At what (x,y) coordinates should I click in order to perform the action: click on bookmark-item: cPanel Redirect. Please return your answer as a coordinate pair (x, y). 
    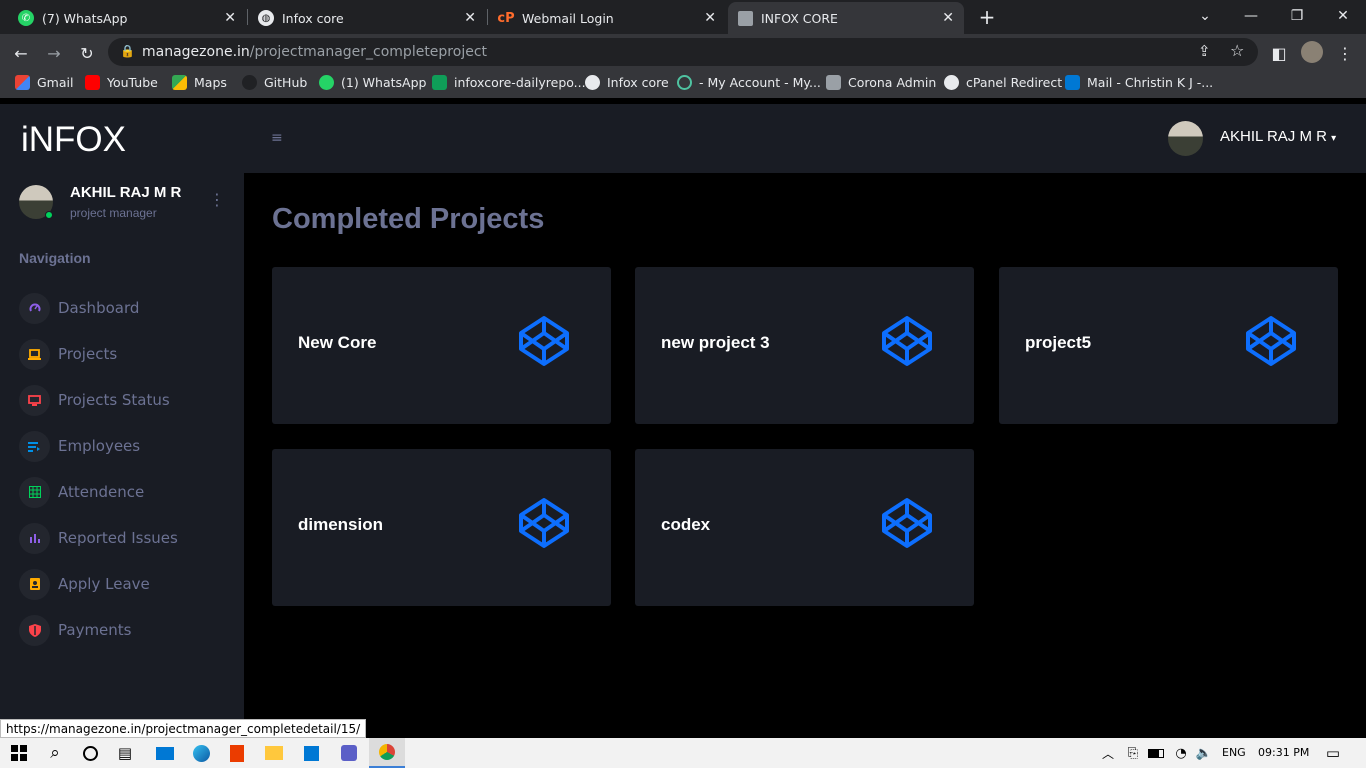
    Looking at the image, I should click on (1003, 82).